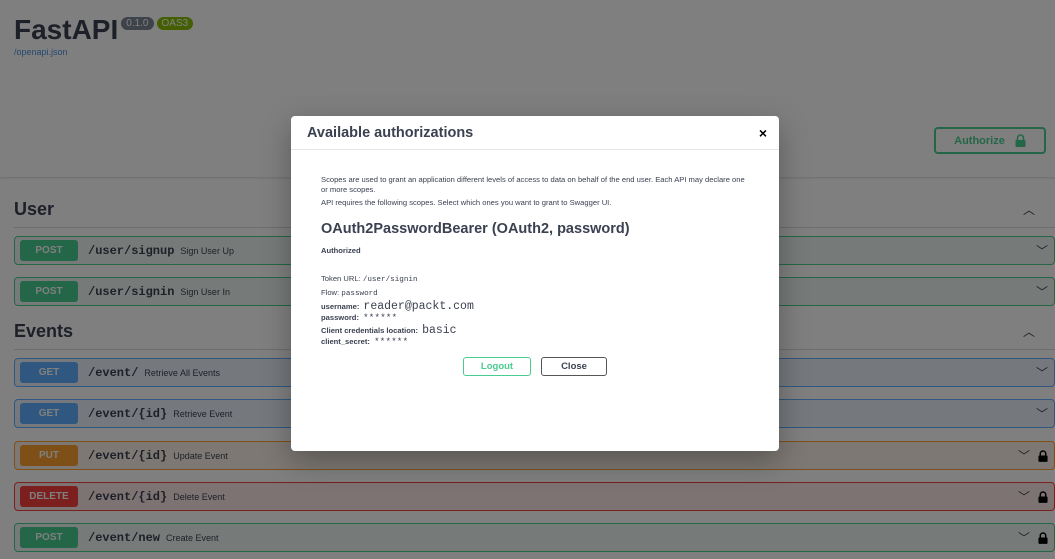 Image resolution: width=1055 pixels, height=559 pixels. Describe the element at coordinates (390, 280) in the screenshot. I see `token-url-value: /user/signin` at that location.